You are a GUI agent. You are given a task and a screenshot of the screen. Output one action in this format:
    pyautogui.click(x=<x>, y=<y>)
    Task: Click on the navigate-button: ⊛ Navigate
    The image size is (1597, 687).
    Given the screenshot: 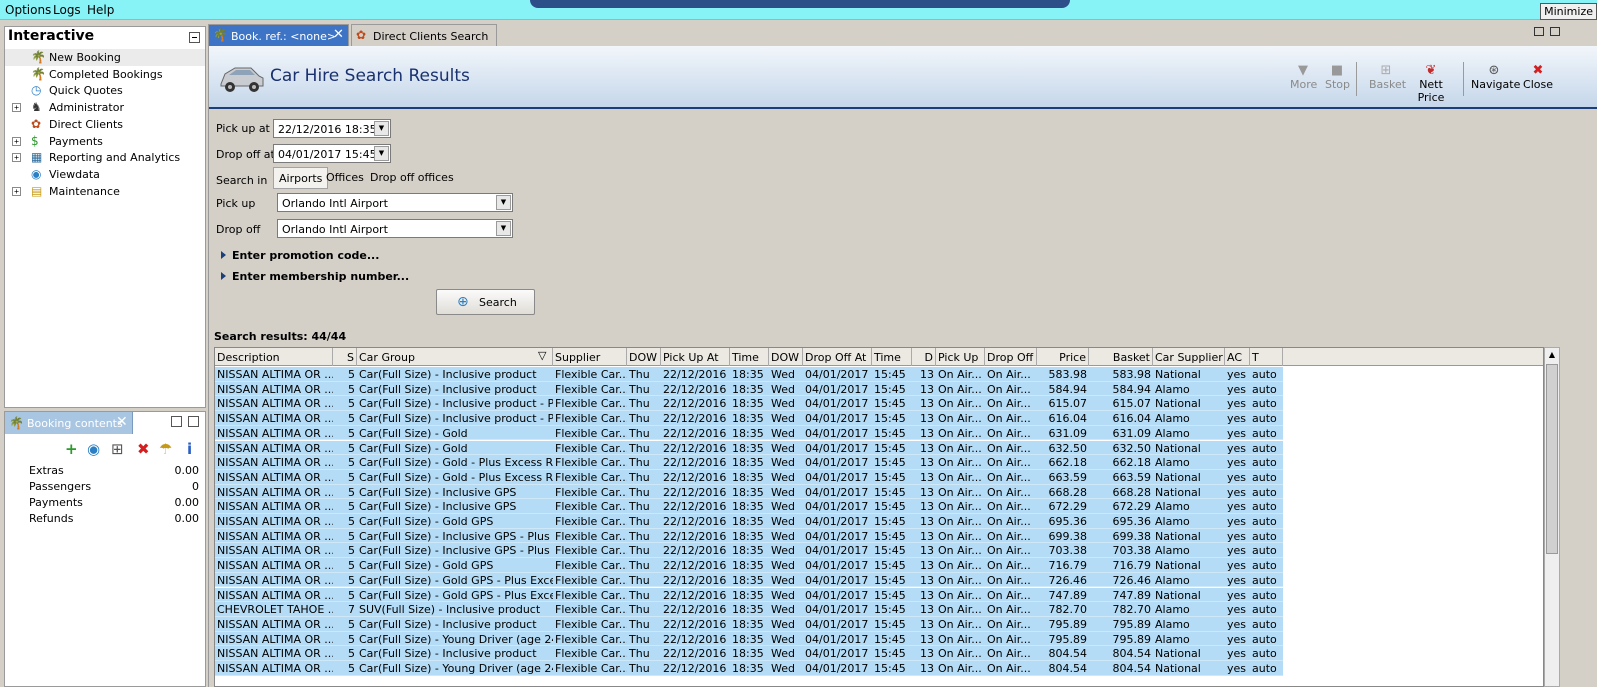 What is the action you would take?
    pyautogui.click(x=1495, y=77)
    